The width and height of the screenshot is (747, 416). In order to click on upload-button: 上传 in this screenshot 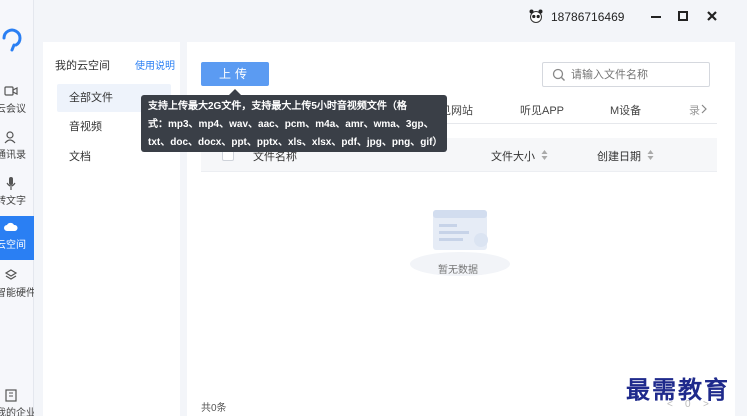, I will do `click(235, 74)`.